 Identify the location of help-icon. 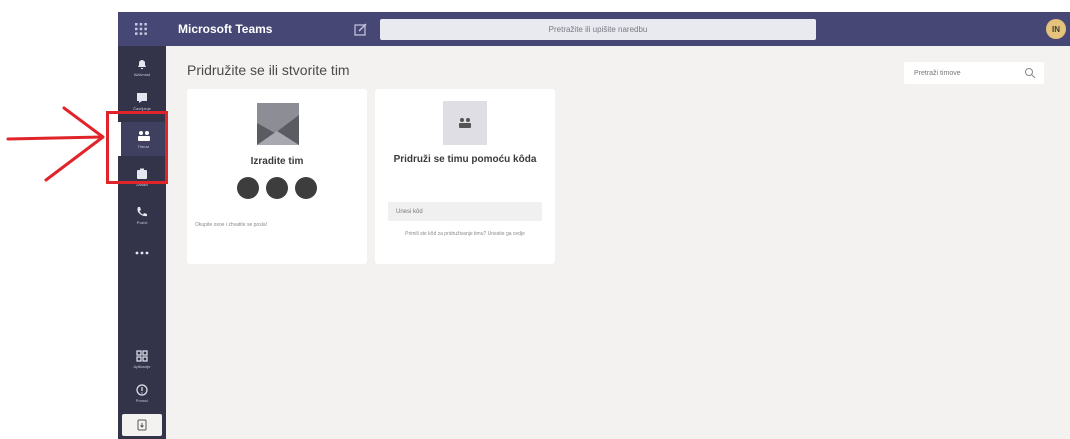
(142, 389).